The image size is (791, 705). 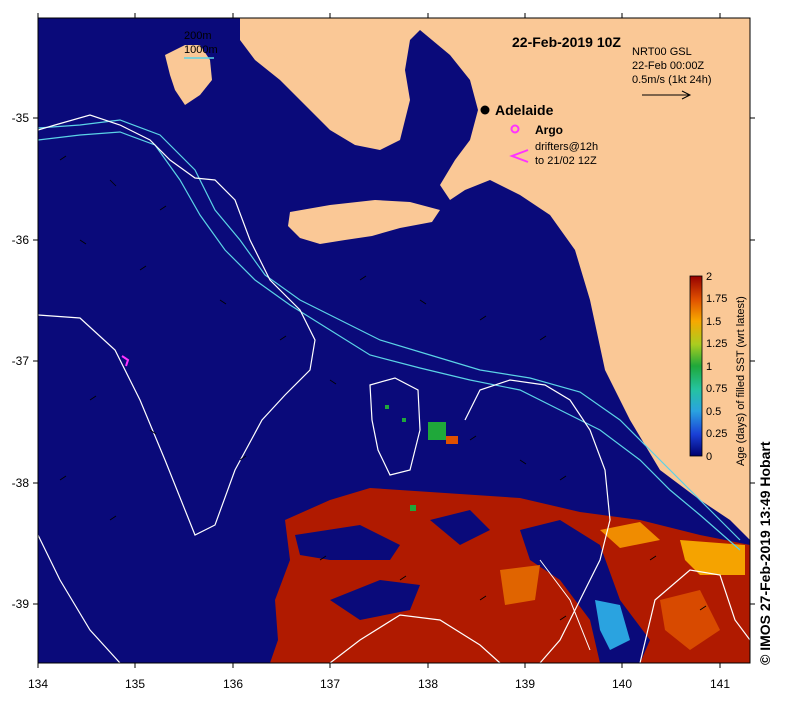 I want to click on sst-red-speck, so click(x=452, y=440).